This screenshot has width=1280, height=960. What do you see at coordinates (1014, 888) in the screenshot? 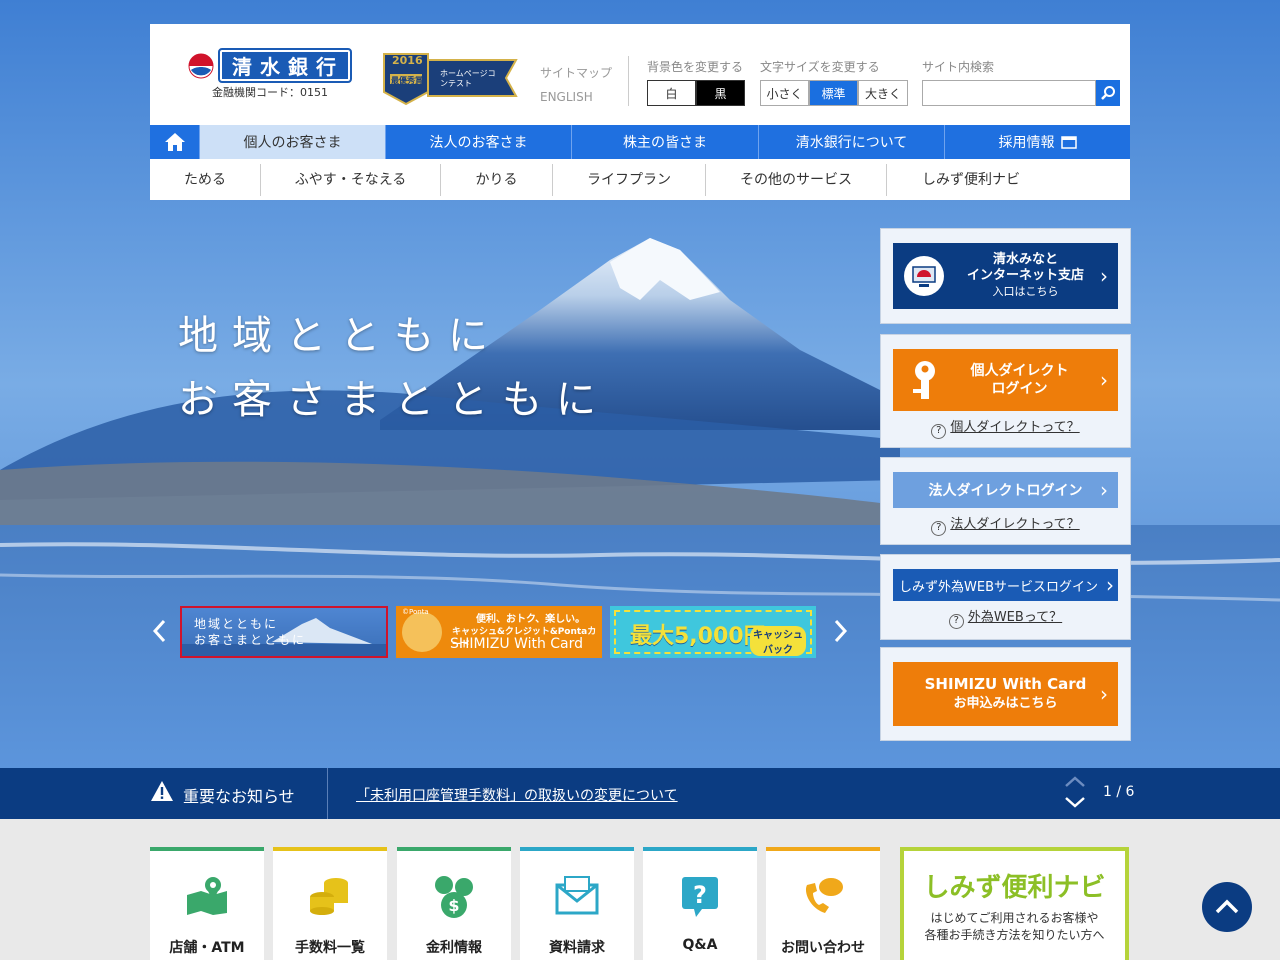
I see `navi-title: しみず便利ナビ` at bounding box center [1014, 888].